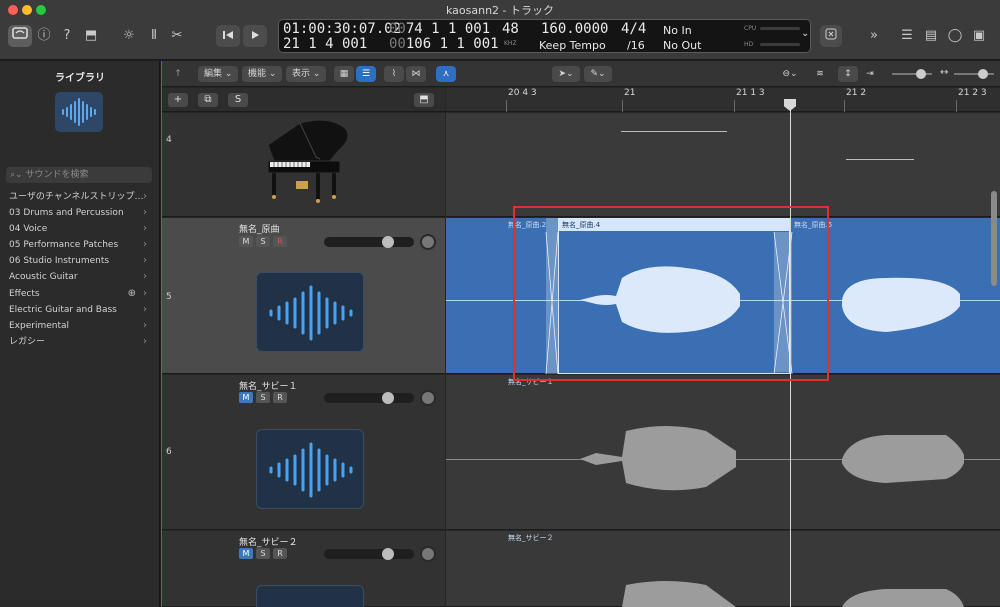 Image resolution: width=1000 pixels, height=607 pixels. Describe the element at coordinates (145, 228) in the screenshot. I see `chevron-right-icon: ›` at that location.